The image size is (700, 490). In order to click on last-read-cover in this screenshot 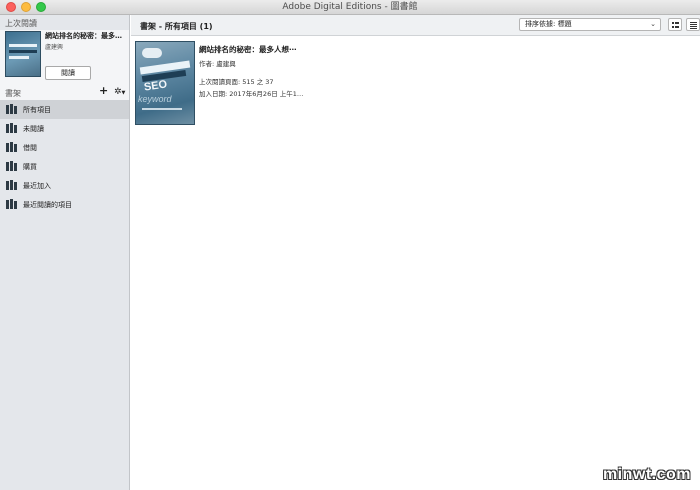, I will do `click(23, 54)`.